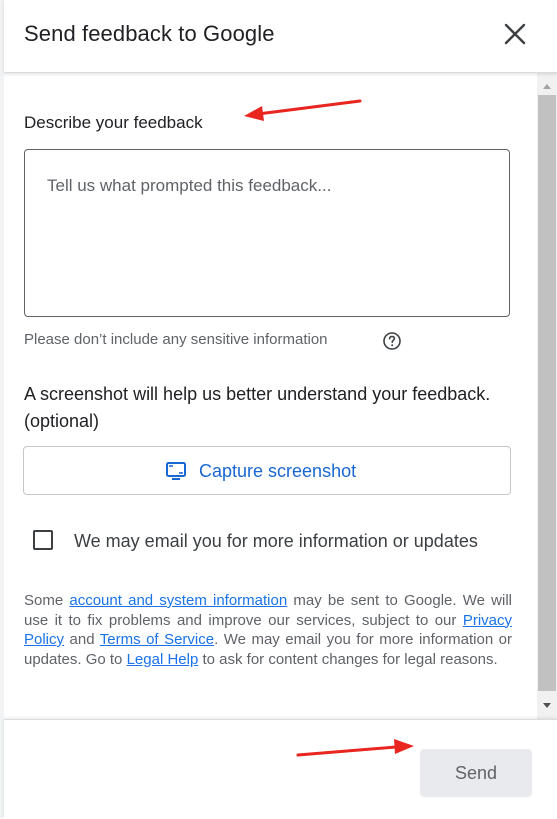 This screenshot has width=557, height=819. Describe the element at coordinates (278, 471) in the screenshot. I see `capture-screenshot-label: Capture screenshot` at that location.